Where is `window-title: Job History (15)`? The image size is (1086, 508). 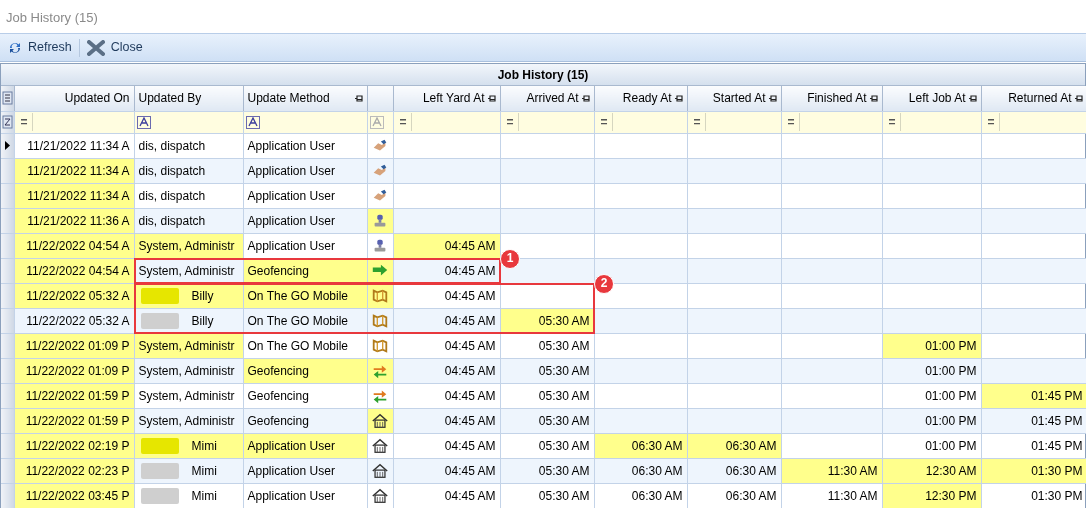 window-title: Job History (15) is located at coordinates (52, 17).